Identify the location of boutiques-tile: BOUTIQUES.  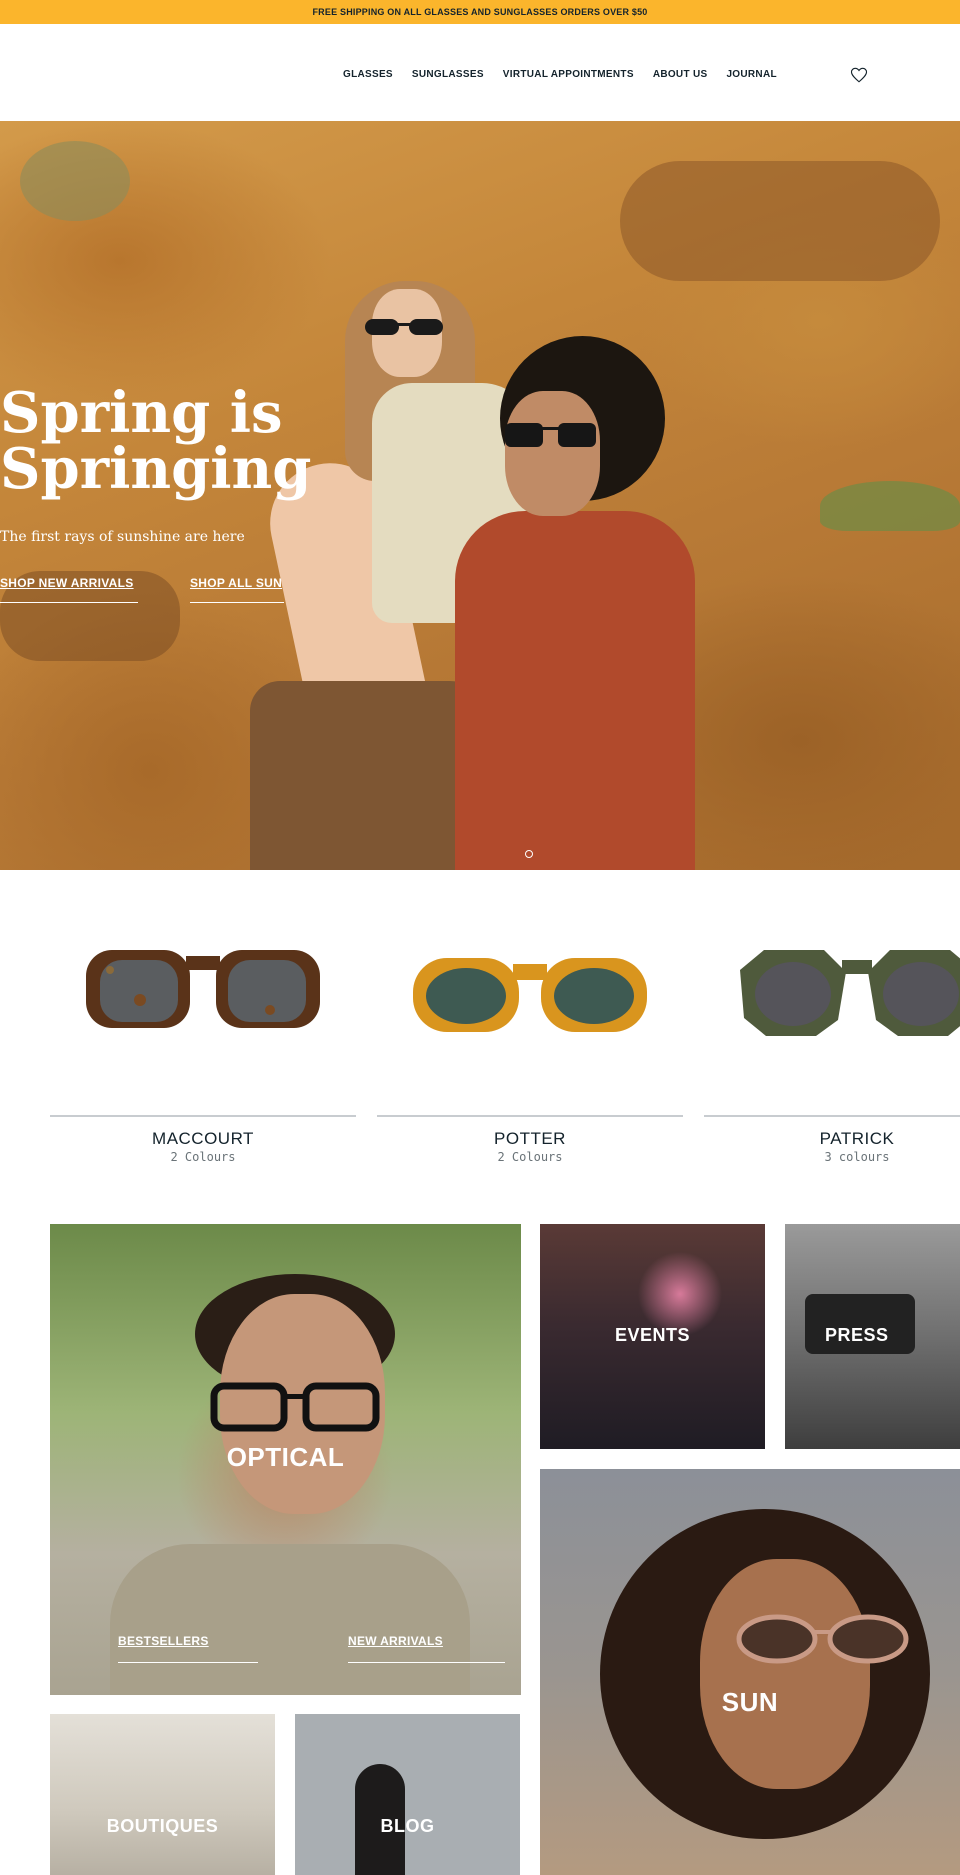
(162, 1794).